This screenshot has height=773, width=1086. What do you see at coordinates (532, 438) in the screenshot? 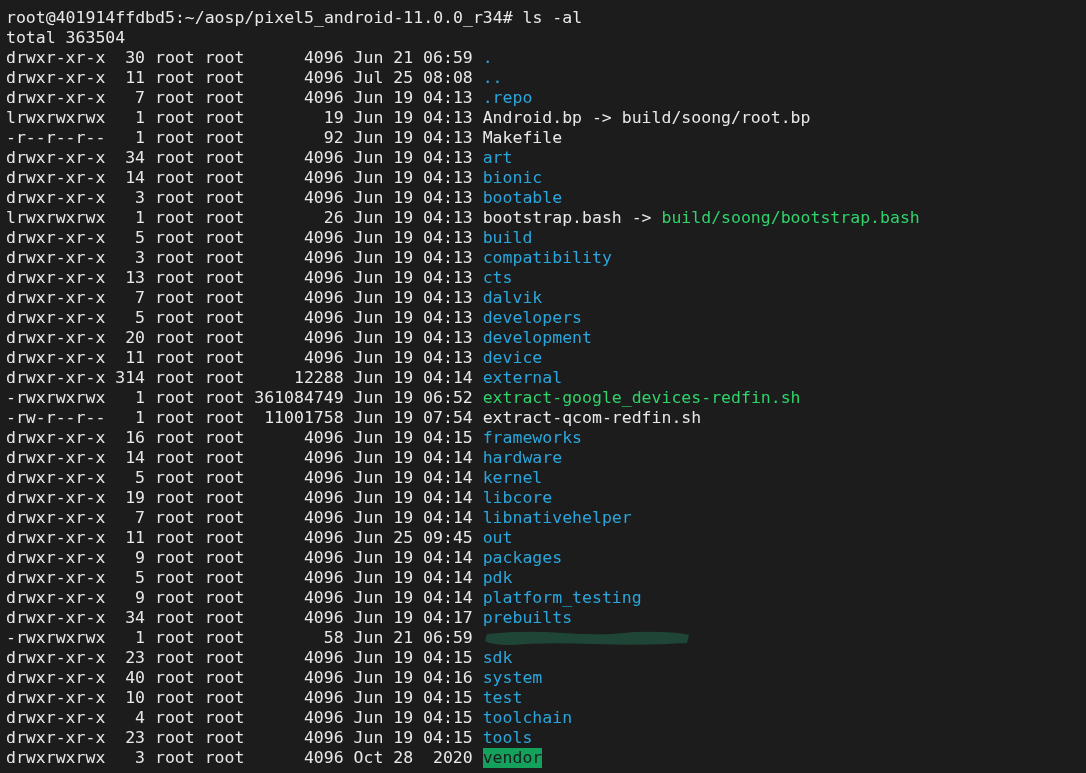
I see `file-name: frameworks` at bounding box center [532, 438].